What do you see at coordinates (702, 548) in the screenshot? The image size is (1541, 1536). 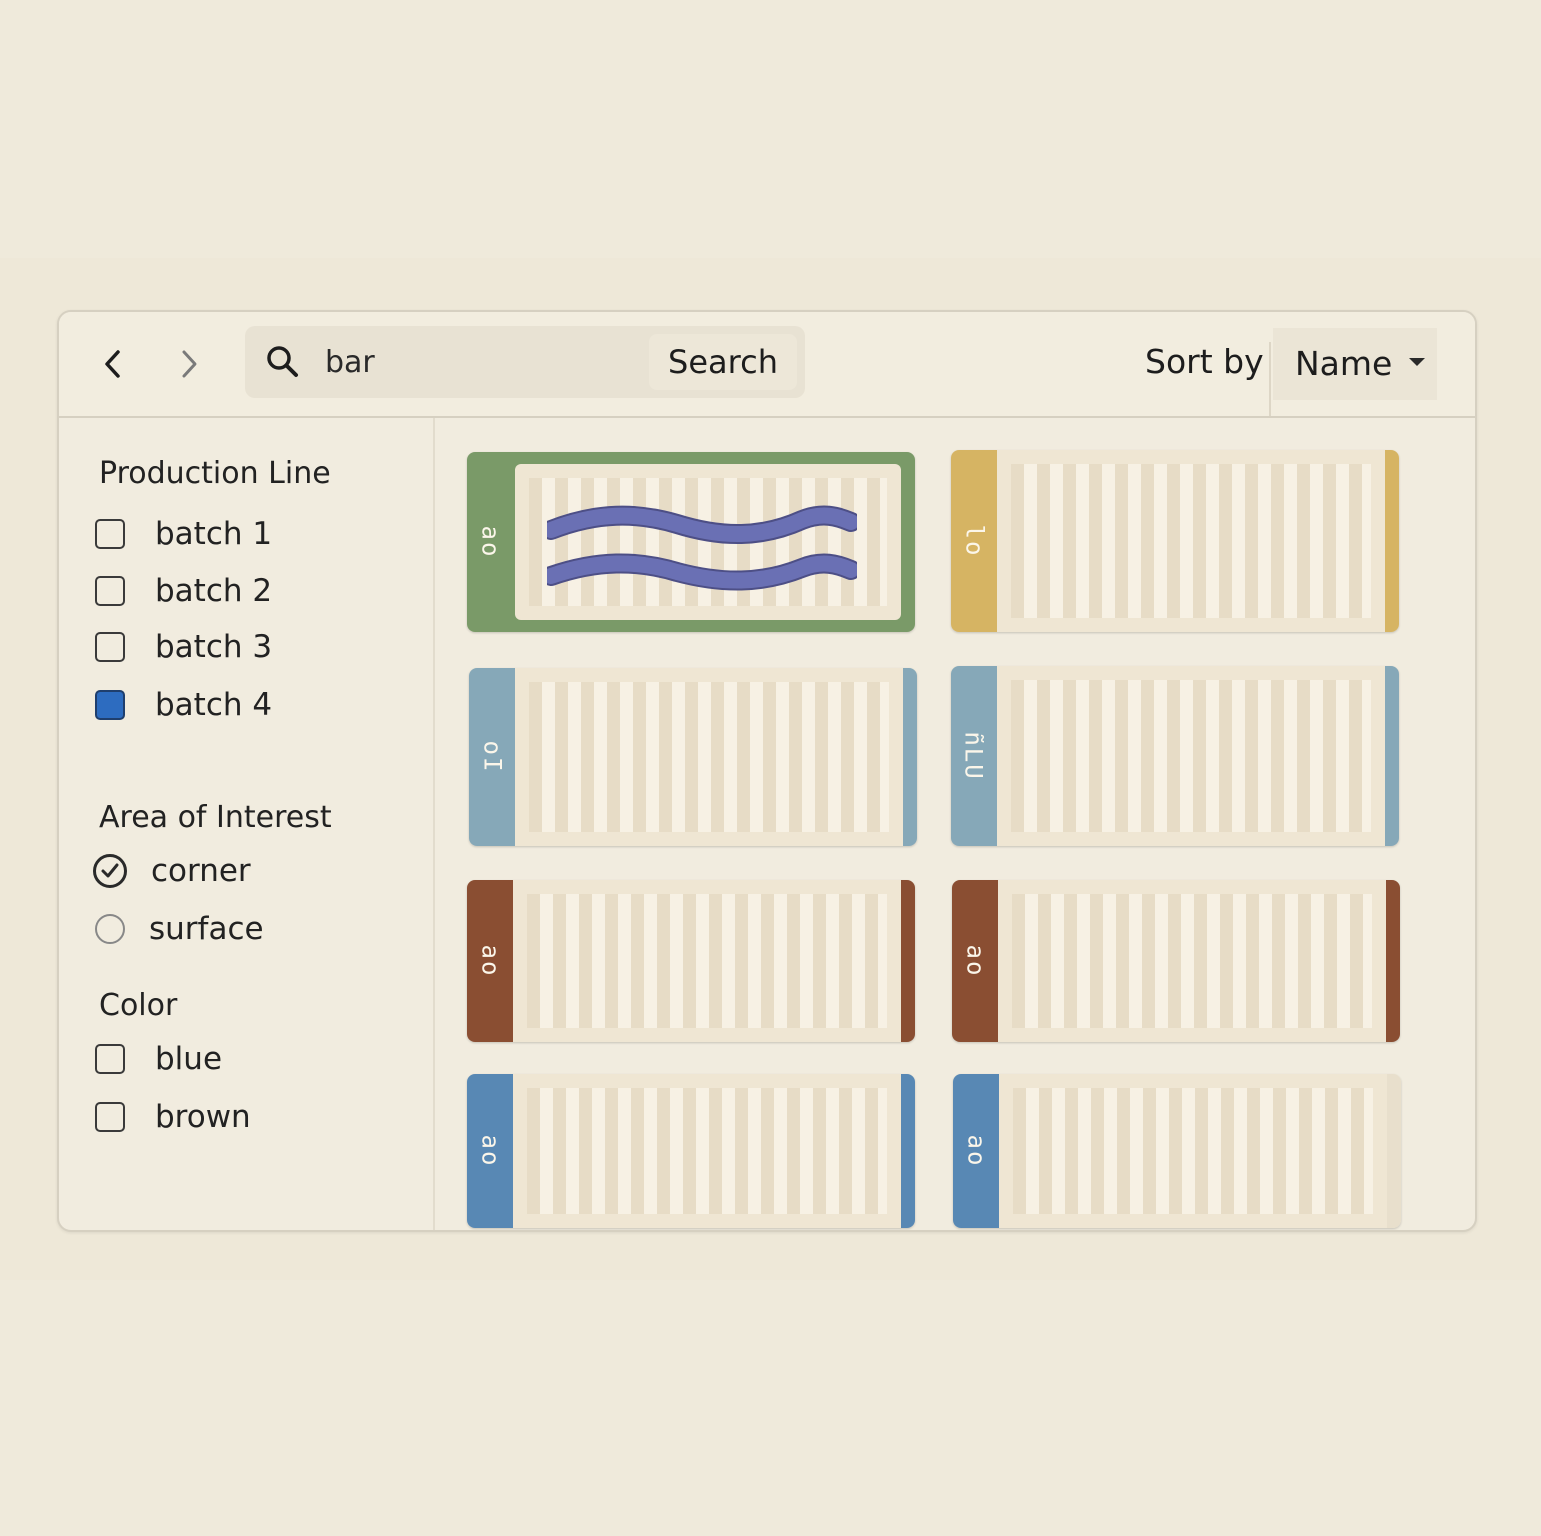 I see `wave-lines-marking` at bounding box center [702, 548].